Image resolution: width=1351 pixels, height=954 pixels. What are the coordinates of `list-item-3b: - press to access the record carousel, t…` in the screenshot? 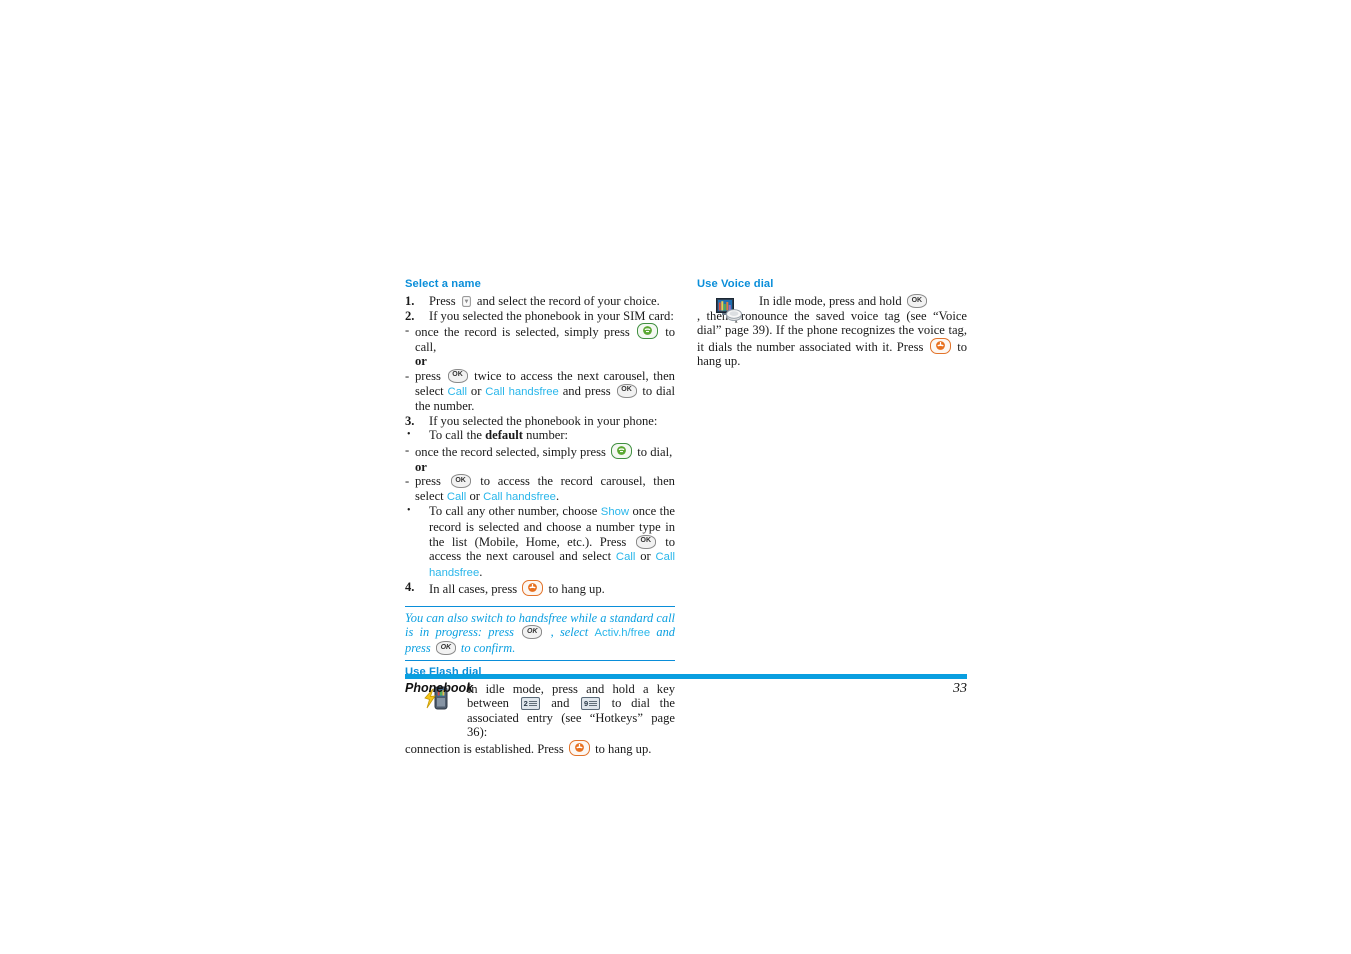 It's located at (540, 489).